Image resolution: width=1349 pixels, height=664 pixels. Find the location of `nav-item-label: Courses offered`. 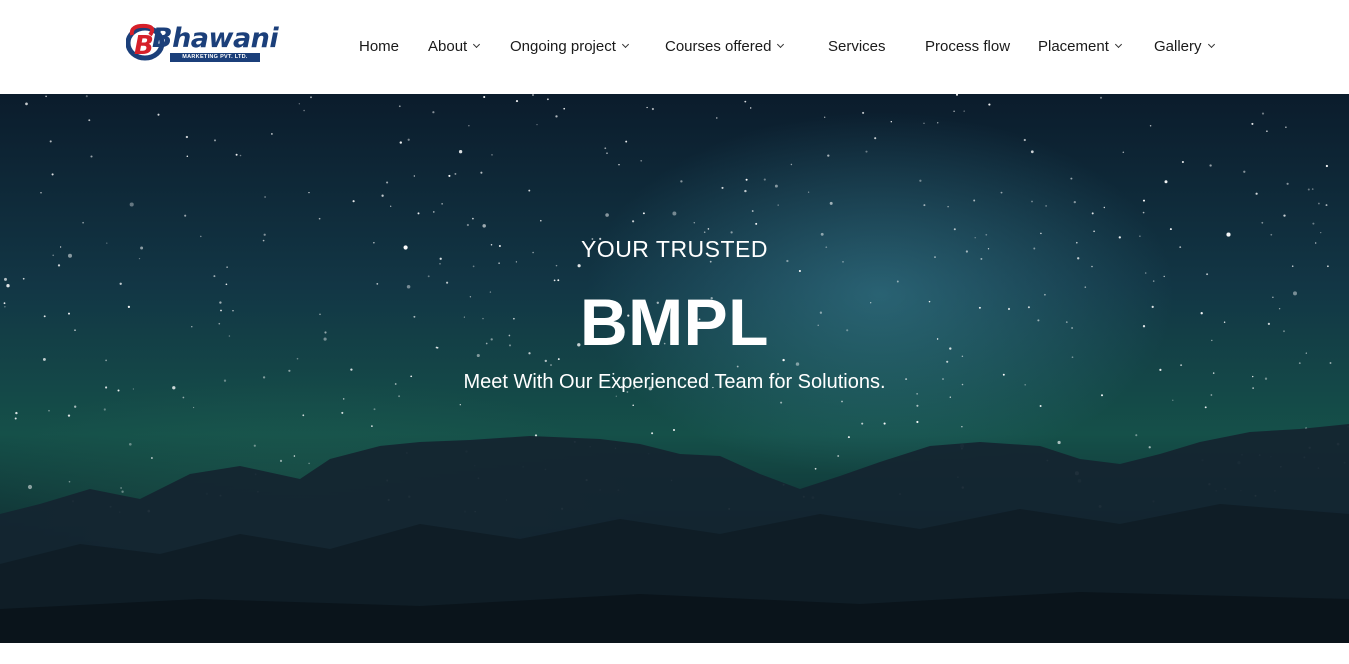

nav-item-label: Courses offered is located at coordinates (718, 46).